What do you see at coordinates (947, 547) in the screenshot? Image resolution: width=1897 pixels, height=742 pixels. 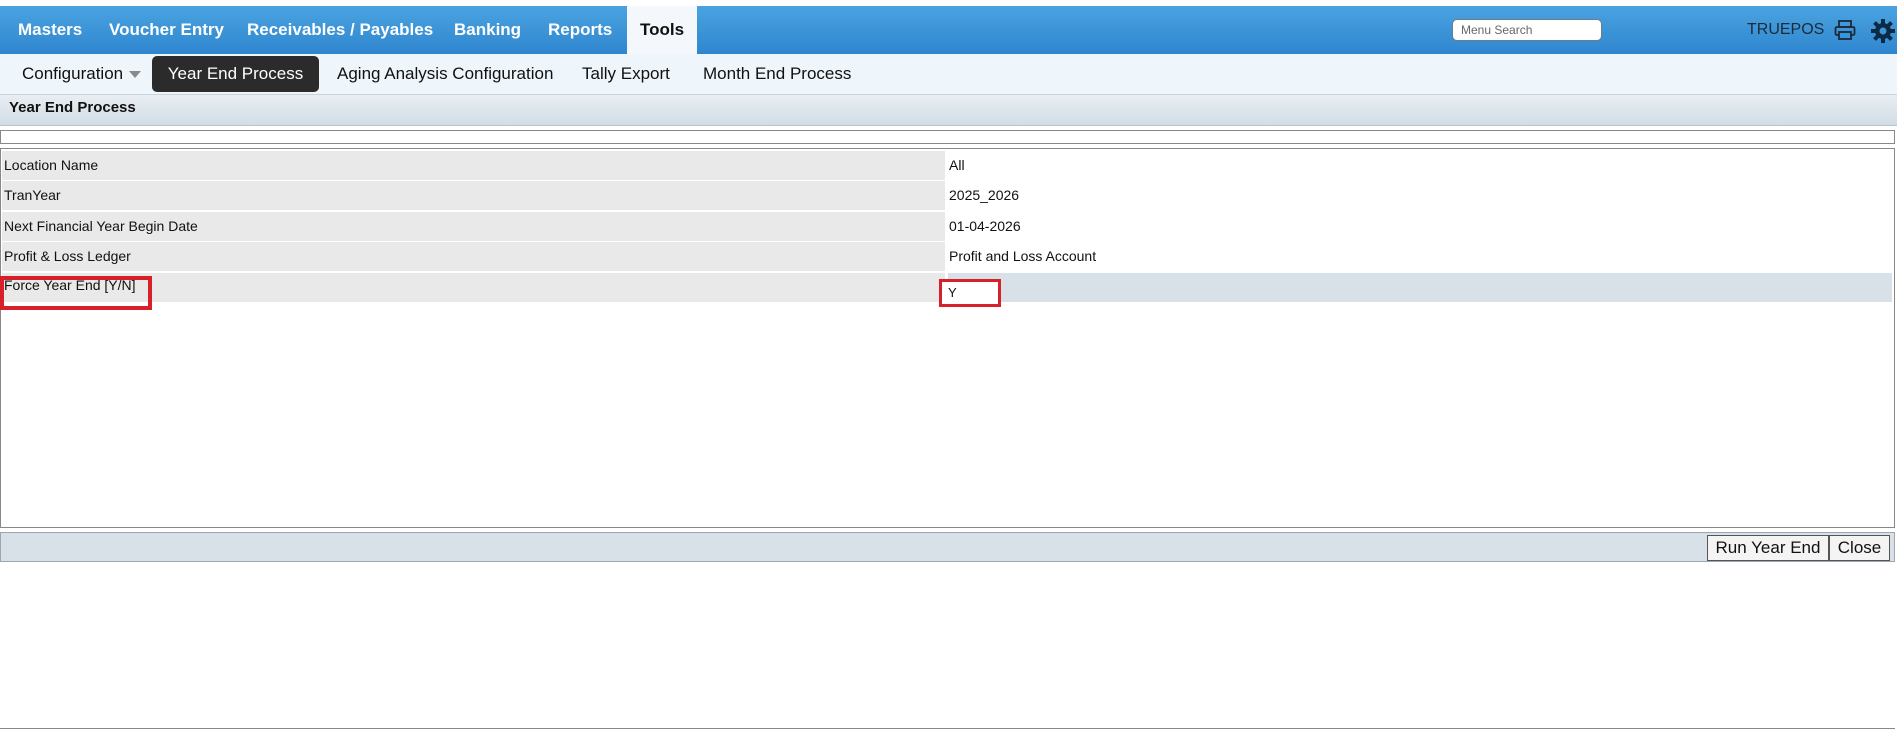 I see `action-bar: Run Year End Close` at bounding box center [947, 547].